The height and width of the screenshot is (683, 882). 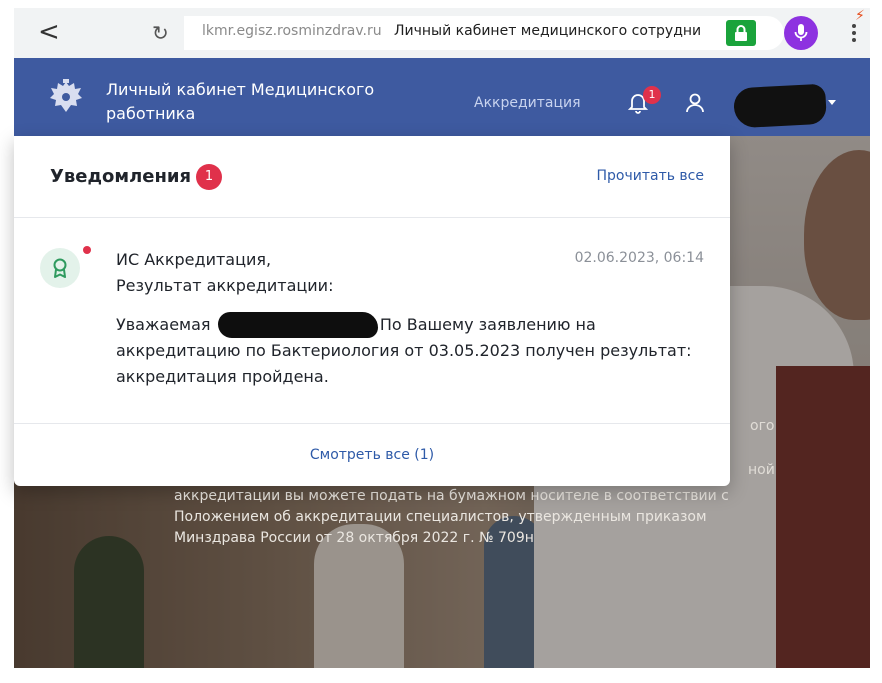 What do you see at coordinates (780, 106) in the screenshot?
I see `redacted-user-name` at bounding box center [780, 106].